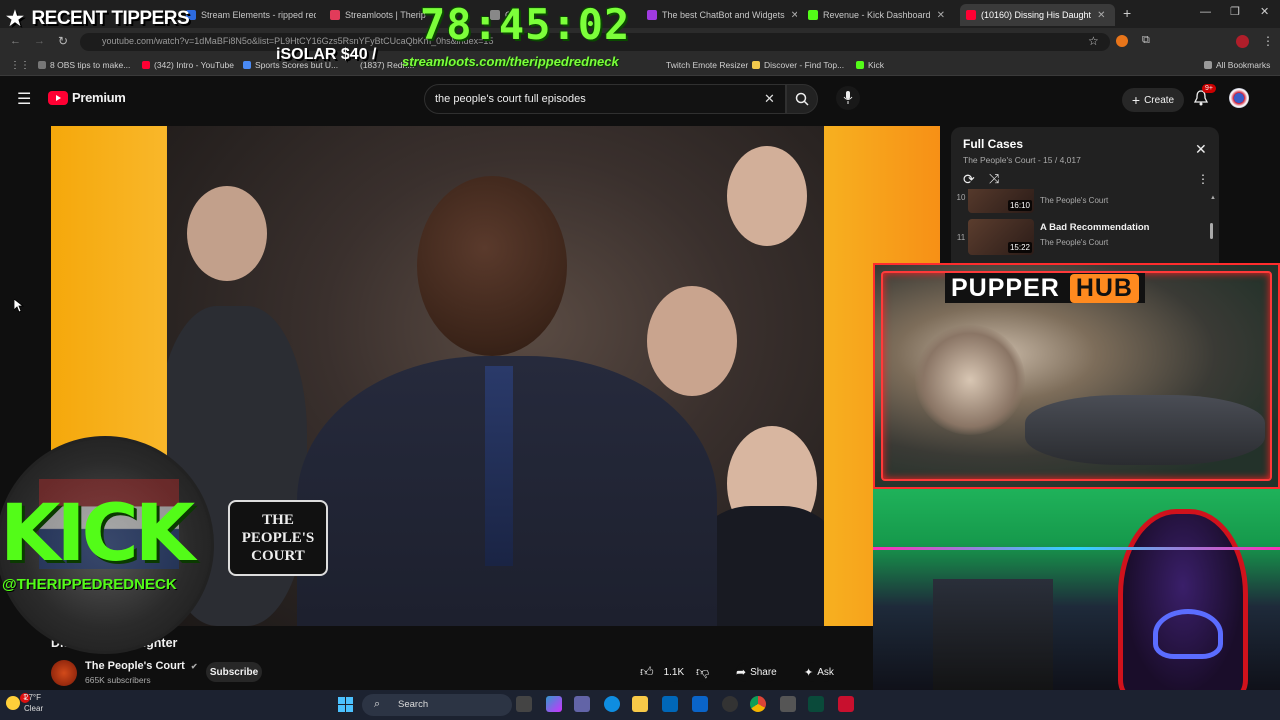 This screenshot has width=1280, height=720. What do you see at coordinates (63, 41) in the screenshot?
I see `reload-icon: ↻` at bounding box center [63, 41].